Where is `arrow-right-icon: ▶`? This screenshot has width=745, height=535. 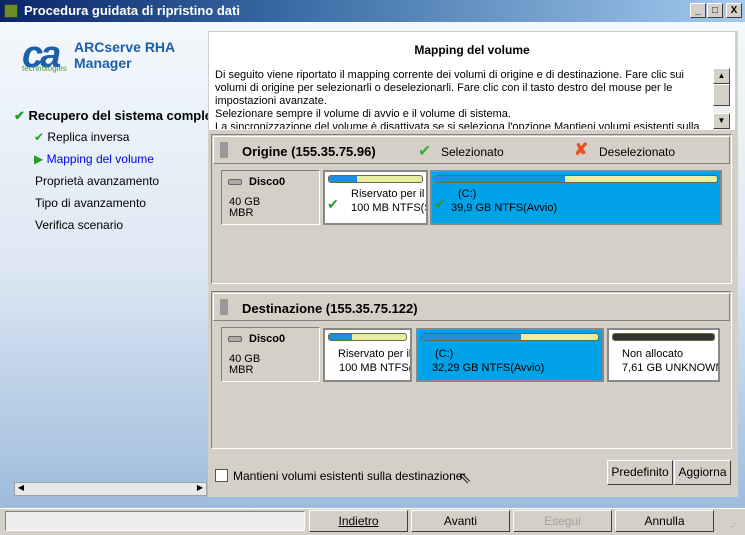 arrow-right-icon: ▶ is located at coordinates (39, 159).